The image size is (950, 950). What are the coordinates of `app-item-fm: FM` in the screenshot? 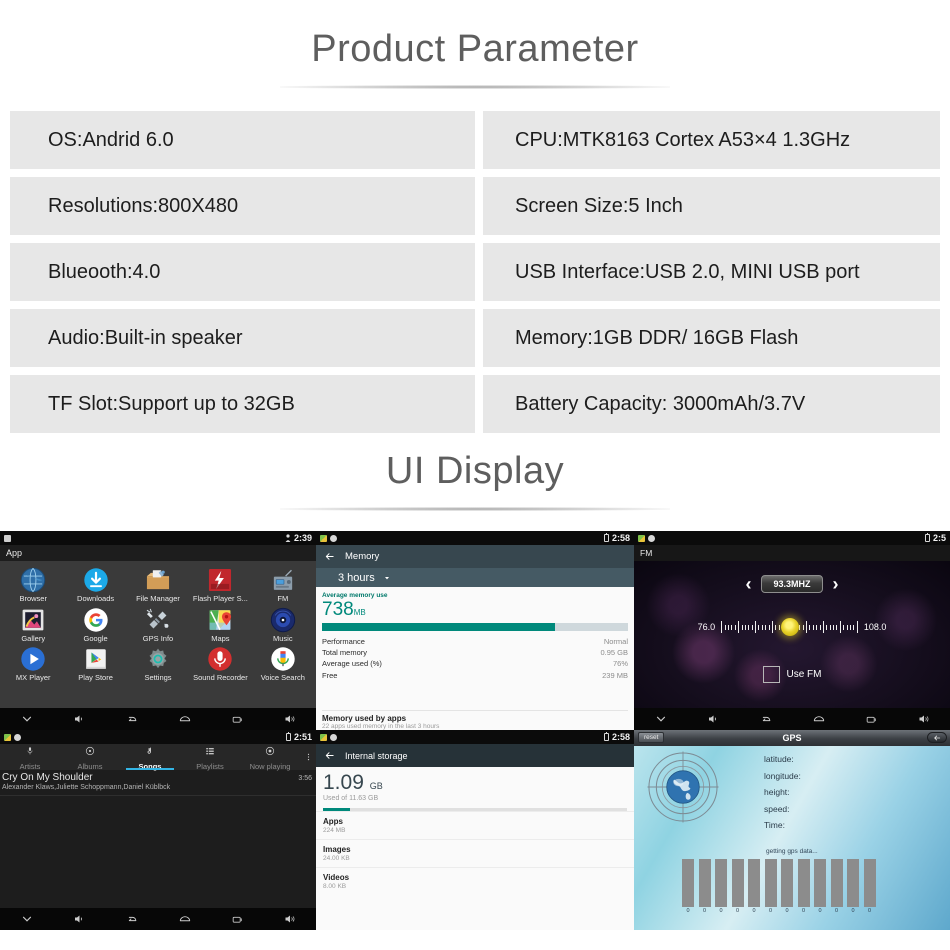 It's located at (283, 585).